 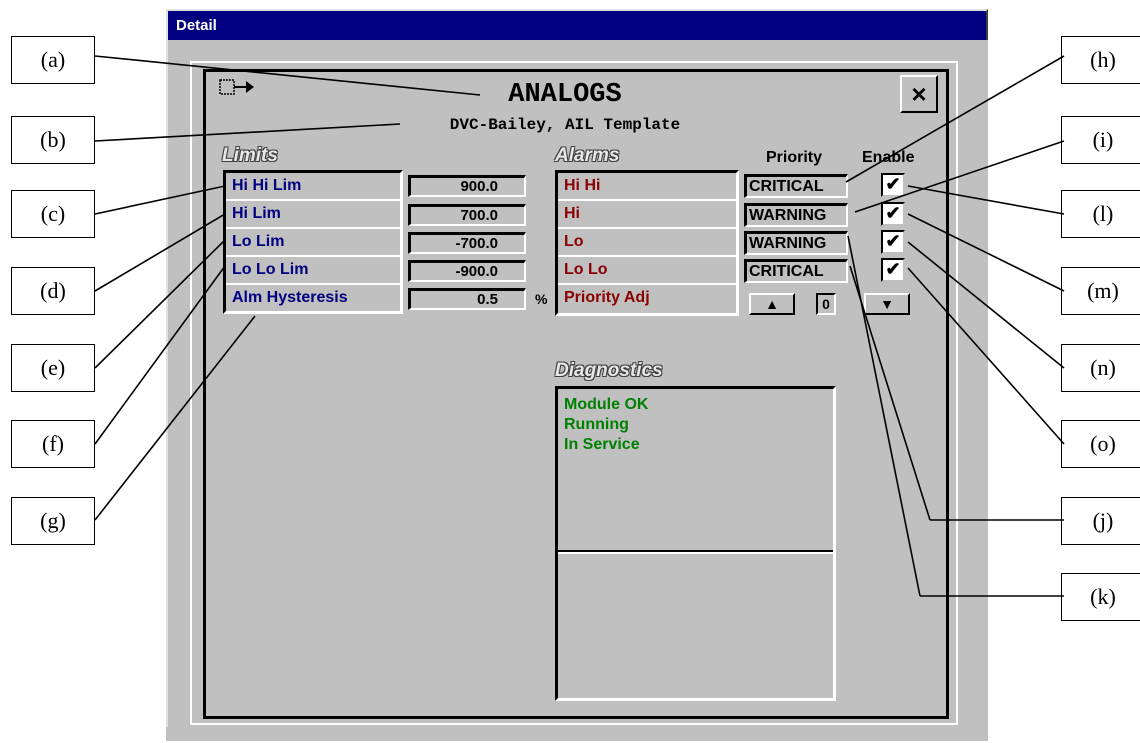 I want to click on alarm-label-lolo: Lo Lo, so click(x=647, y=271).